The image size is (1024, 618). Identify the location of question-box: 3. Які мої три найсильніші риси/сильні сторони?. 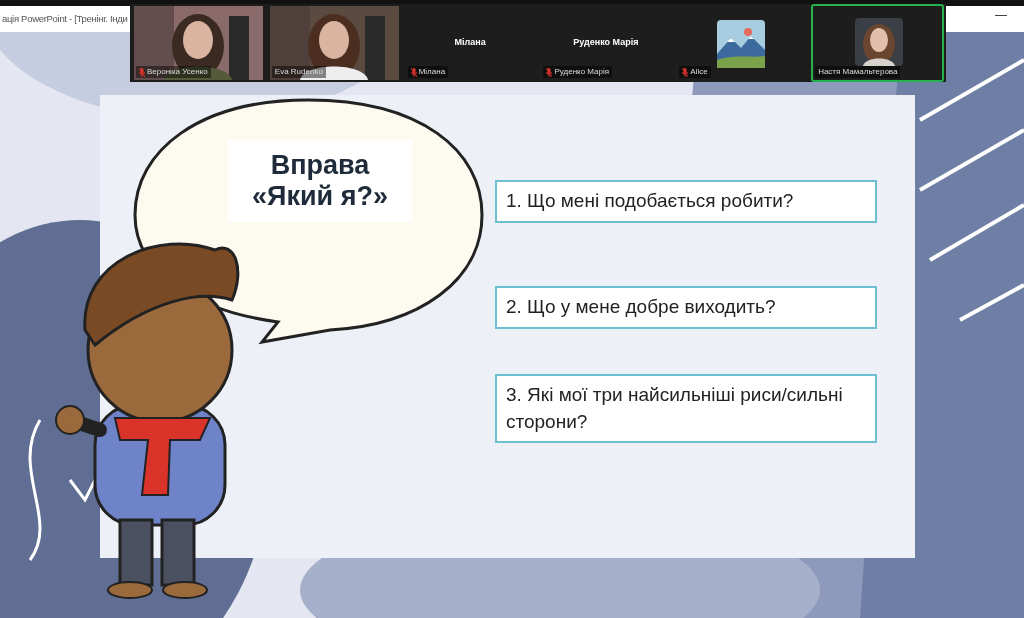
(686, 409).